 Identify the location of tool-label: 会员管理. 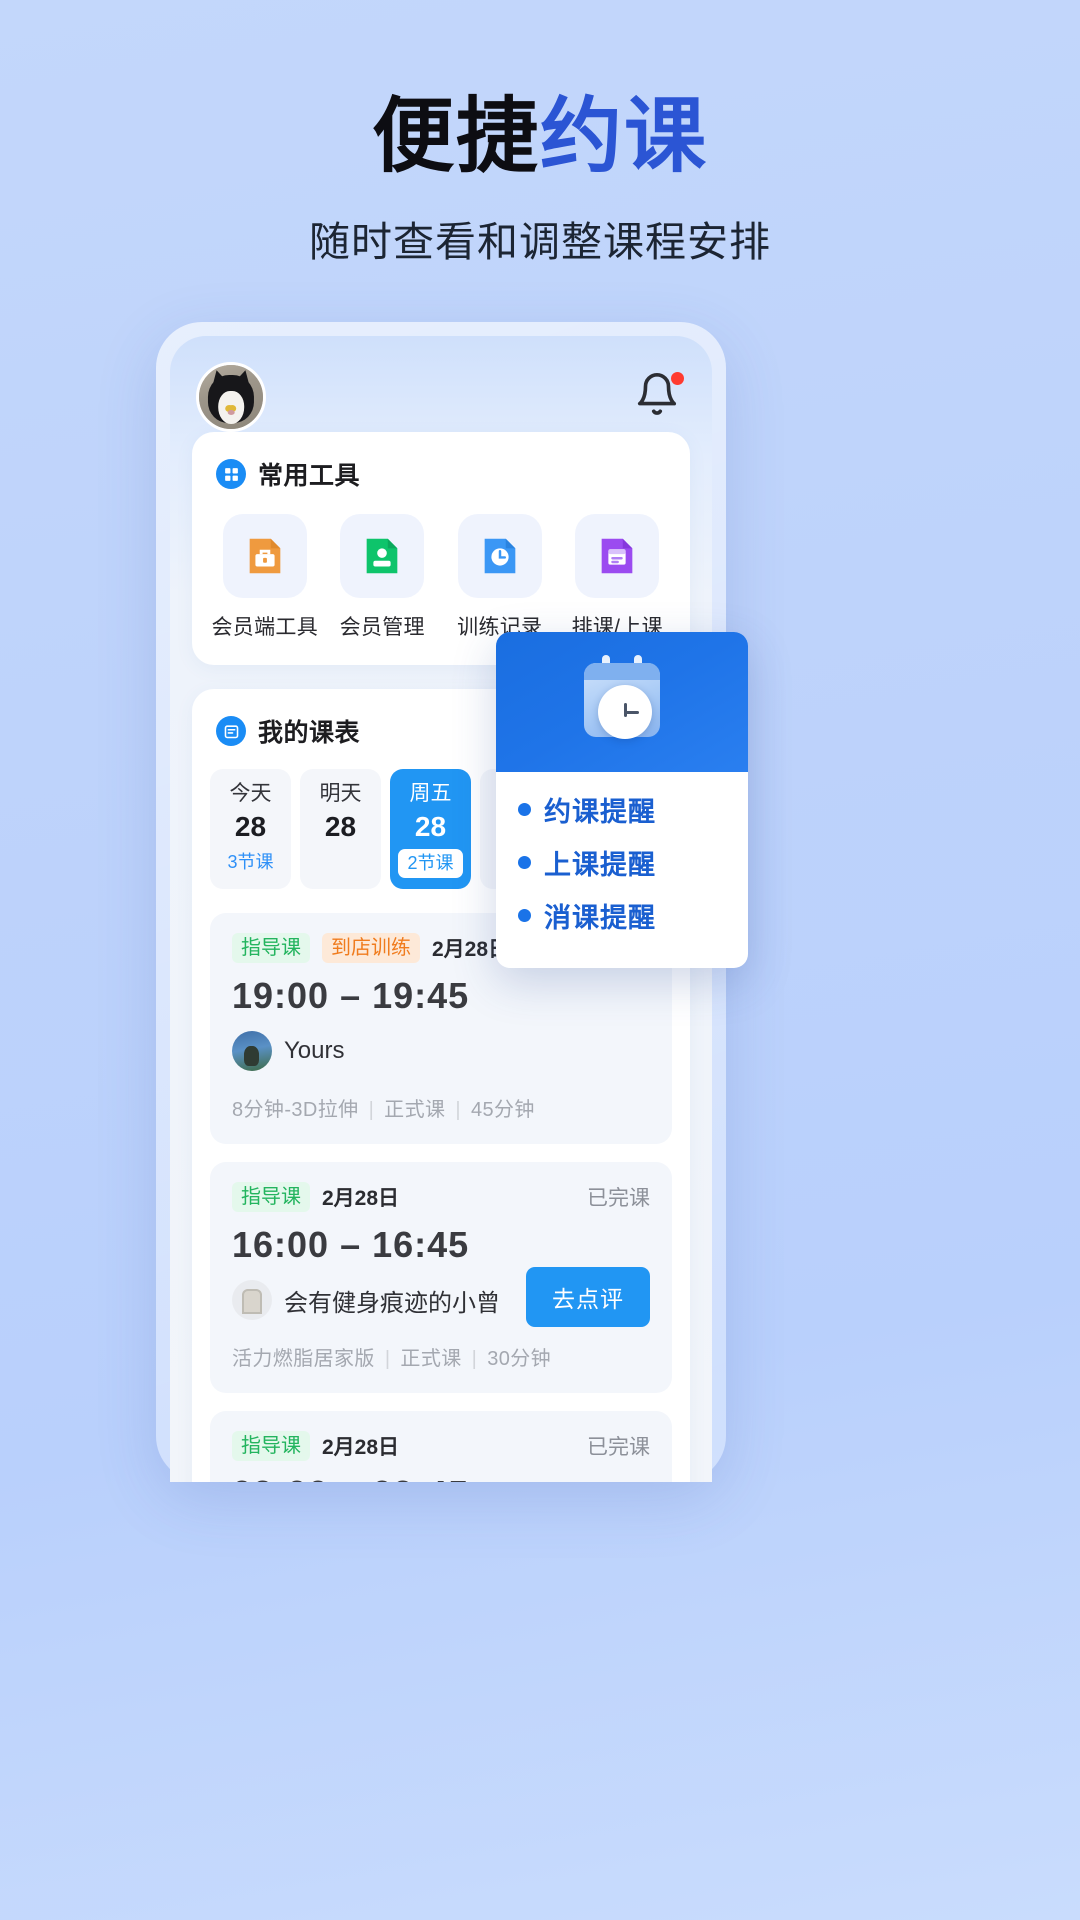
(382, 627).